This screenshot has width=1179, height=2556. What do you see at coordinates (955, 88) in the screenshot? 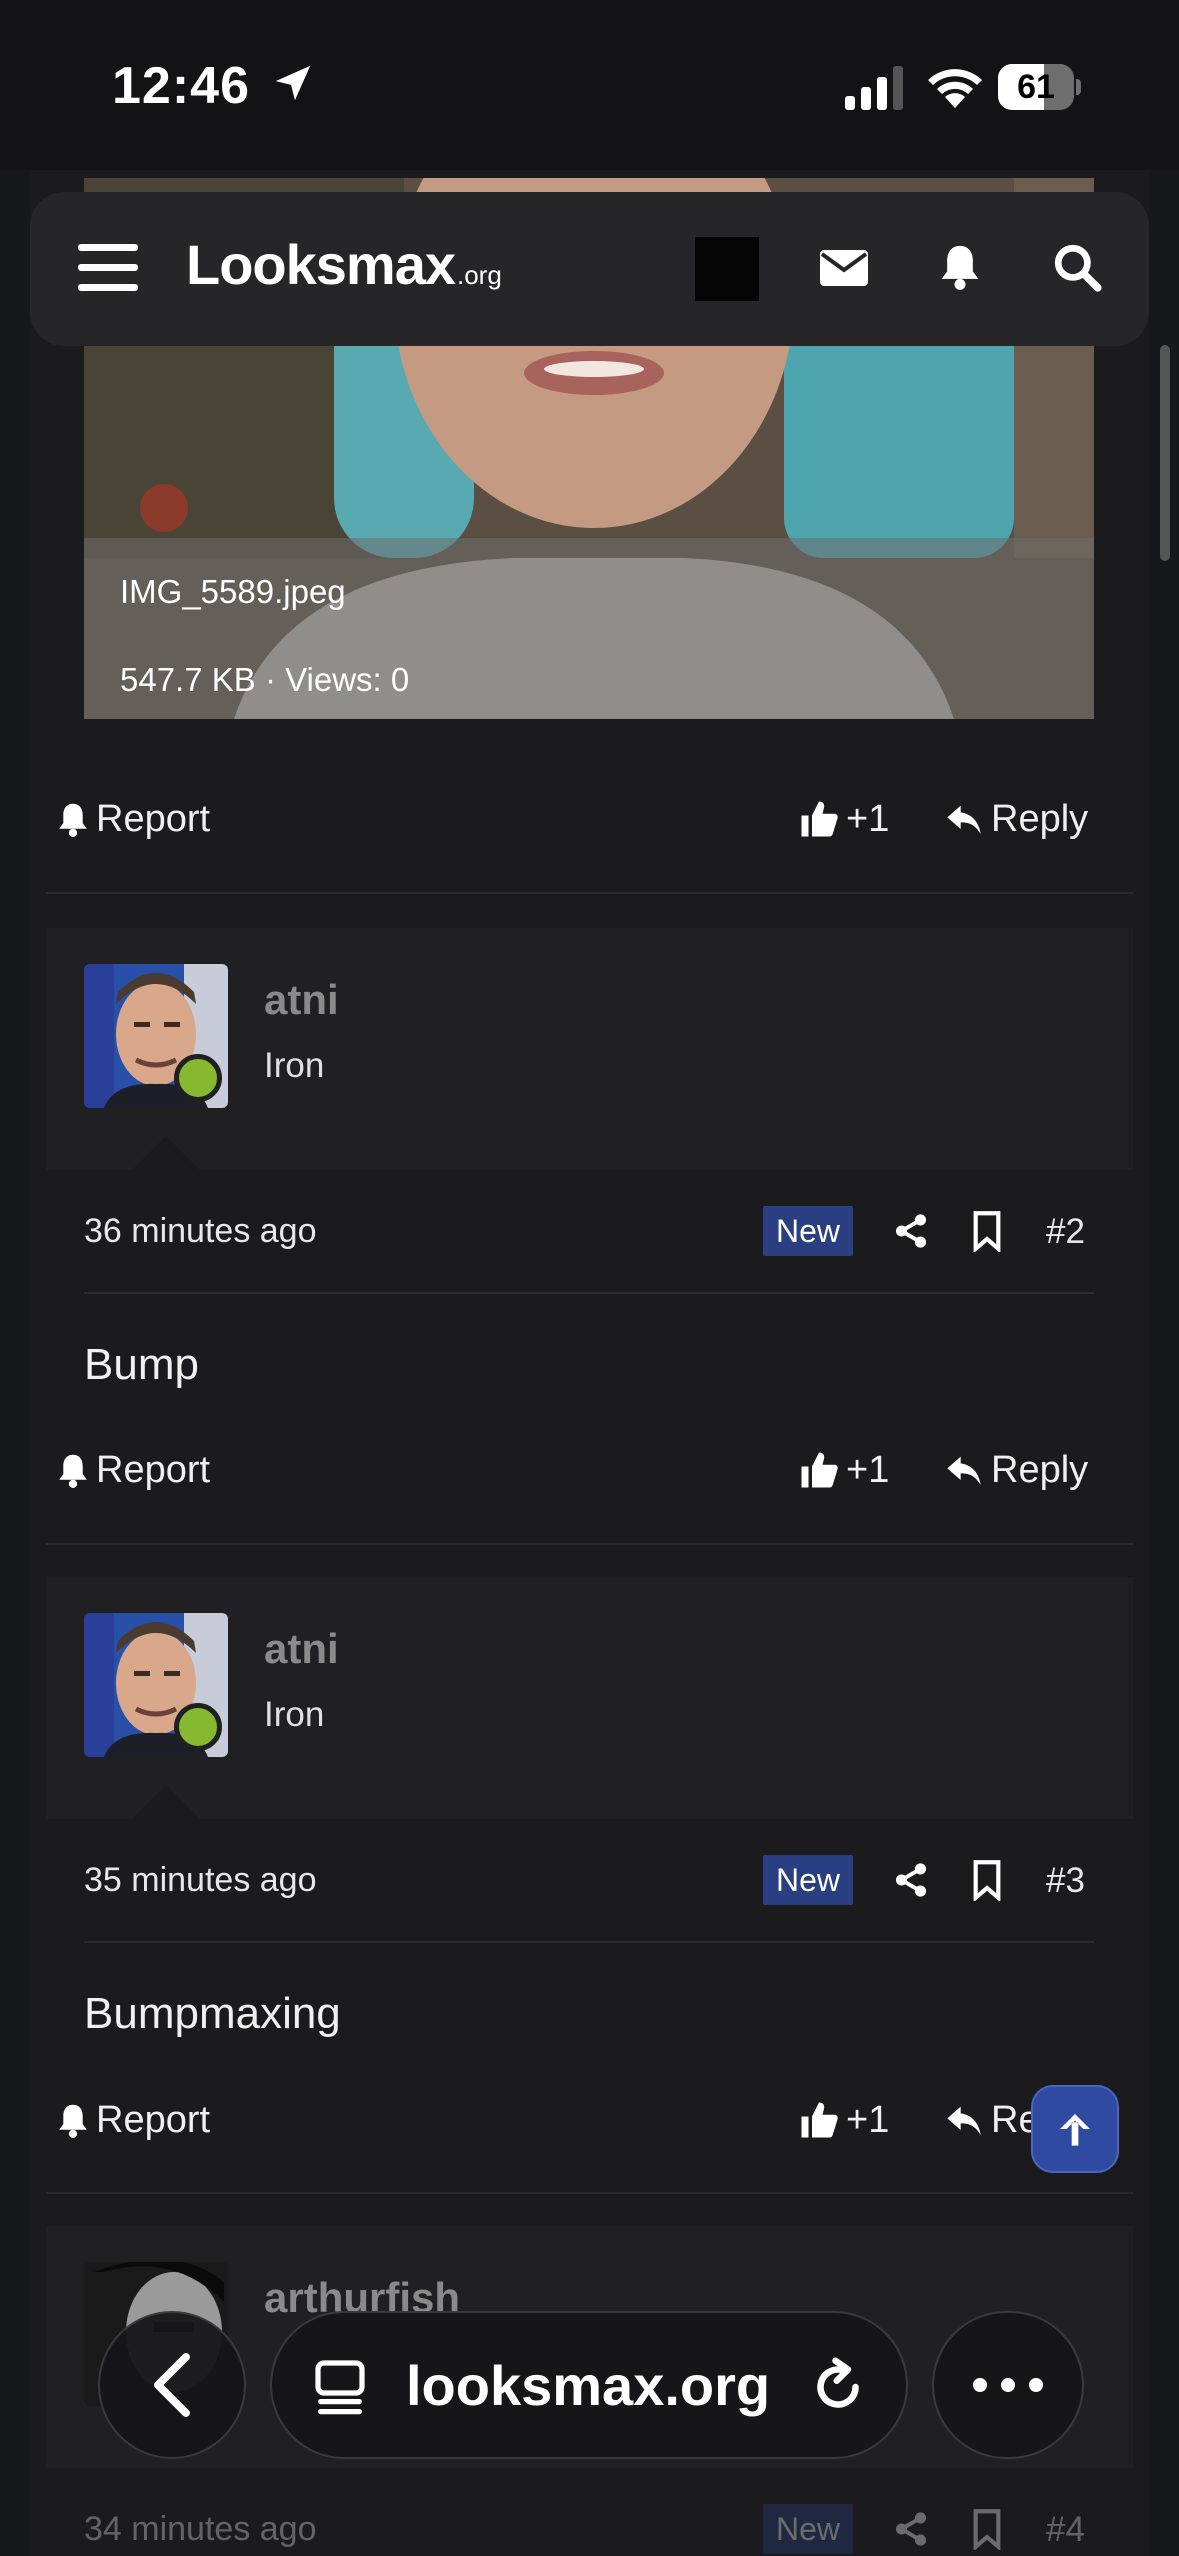
I see `wifi-icon` at bounding box center [955, 88].